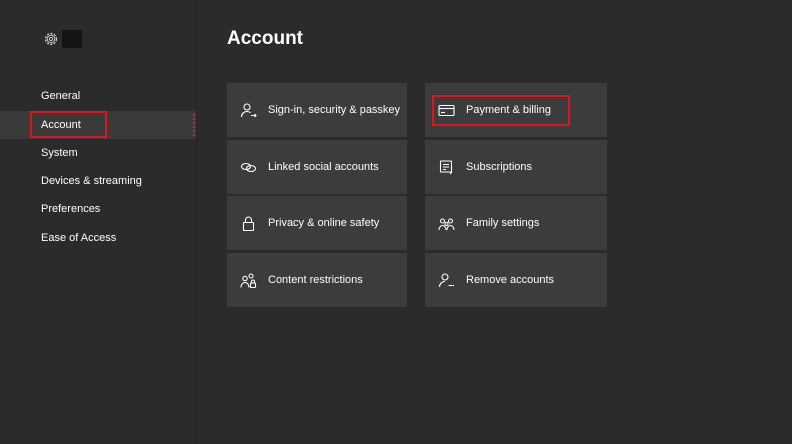  Describe the element at coordinates (61, 125) in the screenshot. I see `sidebar-item-label: Account` at that location.